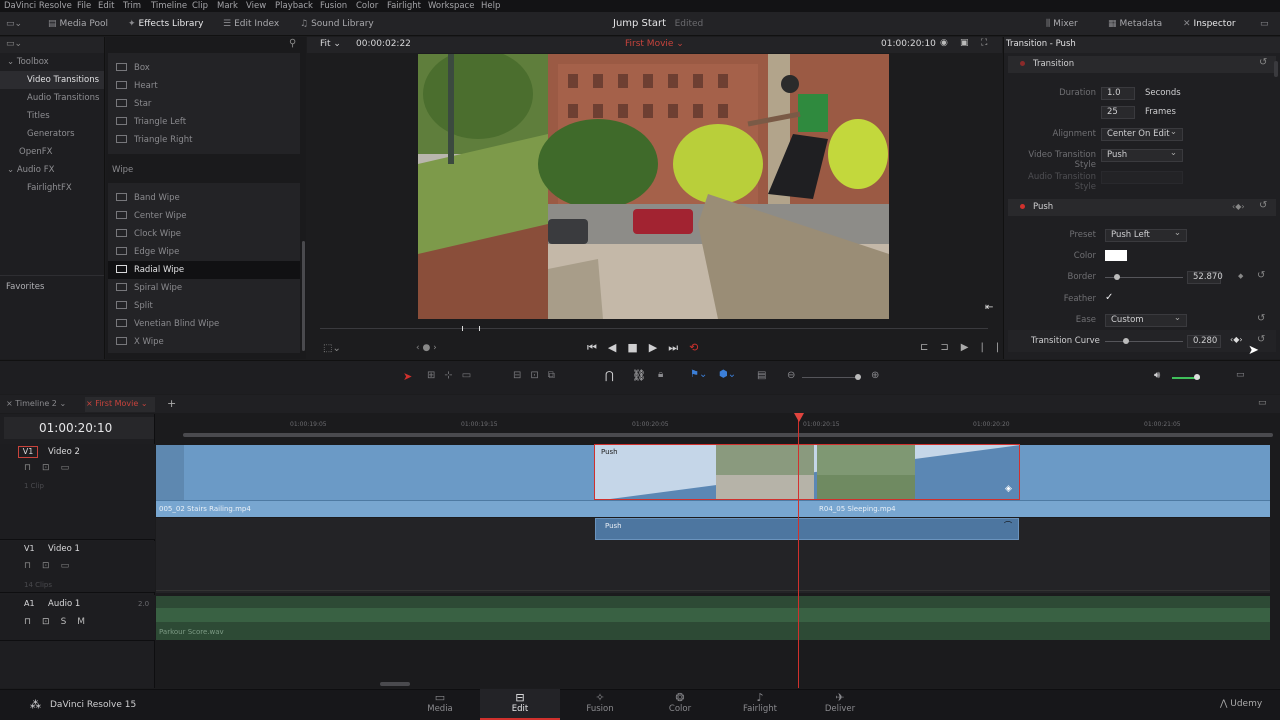 This screenshot has height=720, width=1280. What do you see at coordinates (1142, 64) in the screenshot?
I see `transition-section-header: Transition ↺` at bounding box center [1142, 64].